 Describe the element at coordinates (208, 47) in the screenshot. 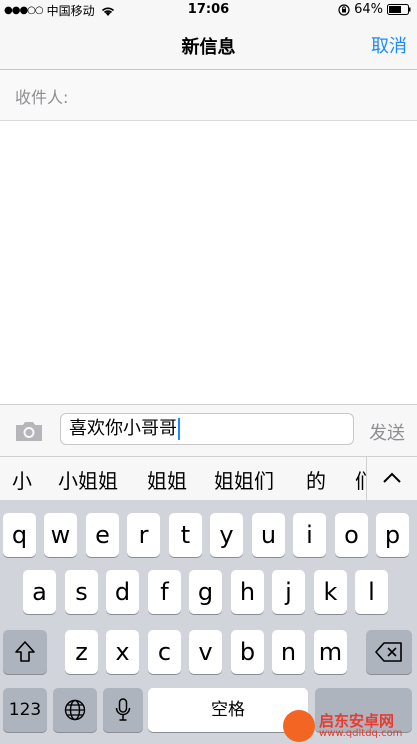

I see `page-title: 新信息` at that location.